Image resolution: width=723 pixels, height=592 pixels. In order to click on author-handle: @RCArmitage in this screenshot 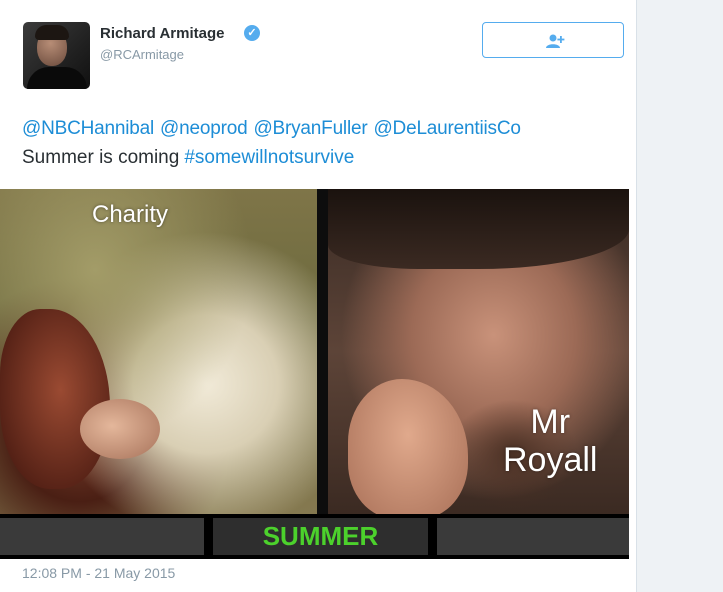, I will do `click(142, 54)`.